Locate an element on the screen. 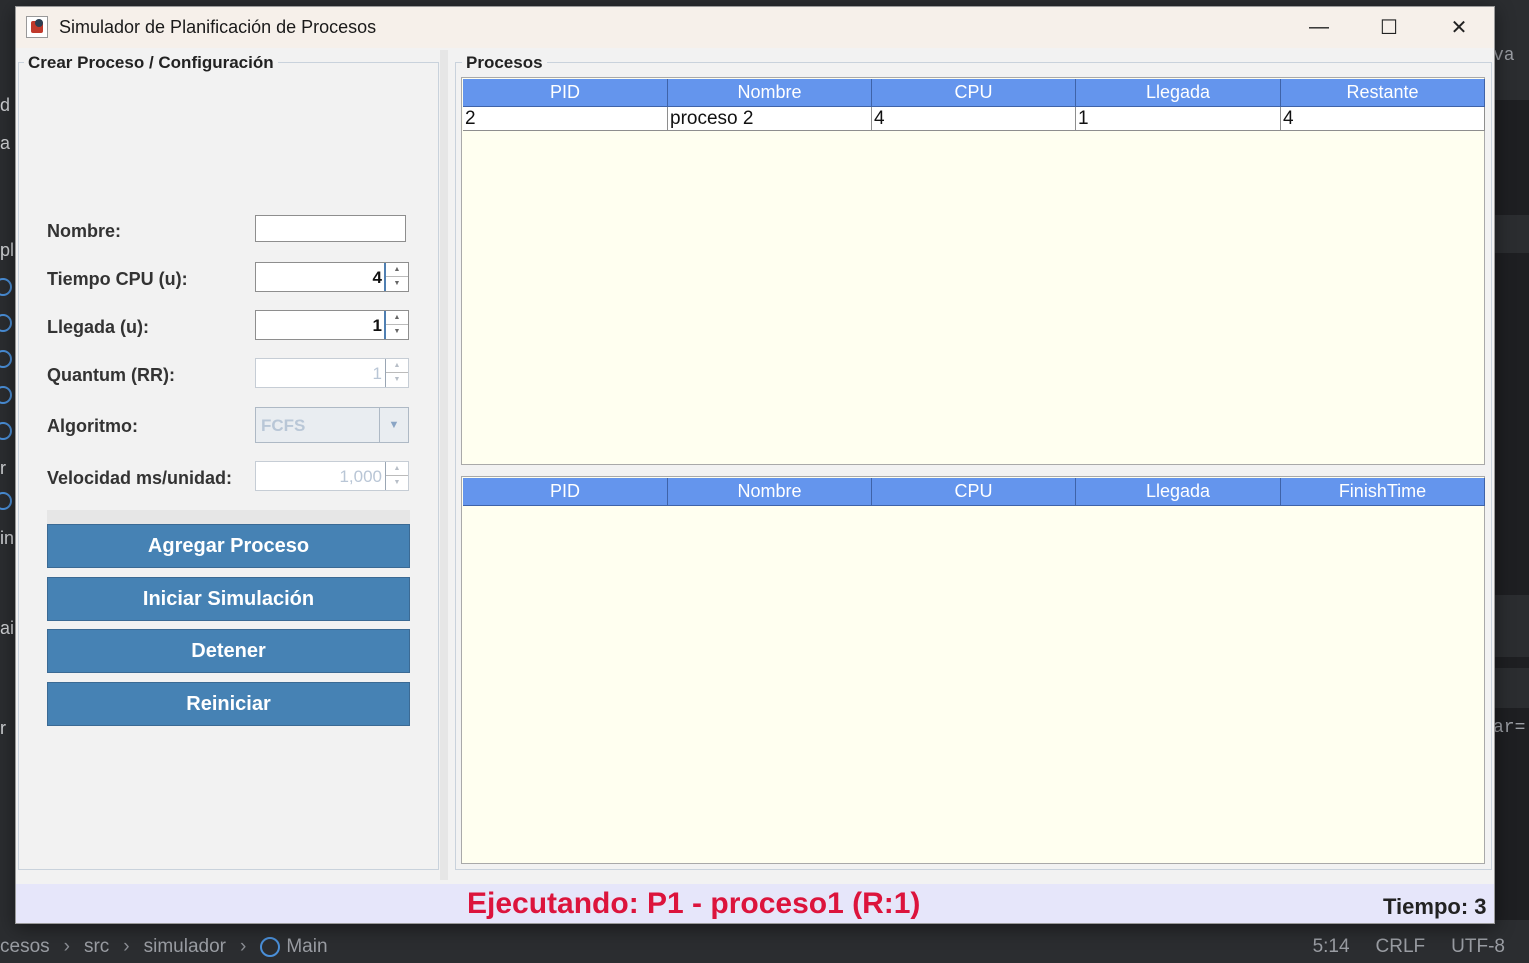 This screenshot has height=963, width=1529. ide-right-panel: va ar=! is located at coordinates (1511, 480).